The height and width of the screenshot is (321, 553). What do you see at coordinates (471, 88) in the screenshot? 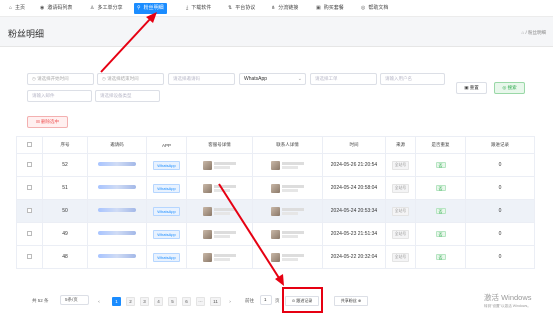
I see `reset-button: ▣ 重置` at bounding box center [471, 88].